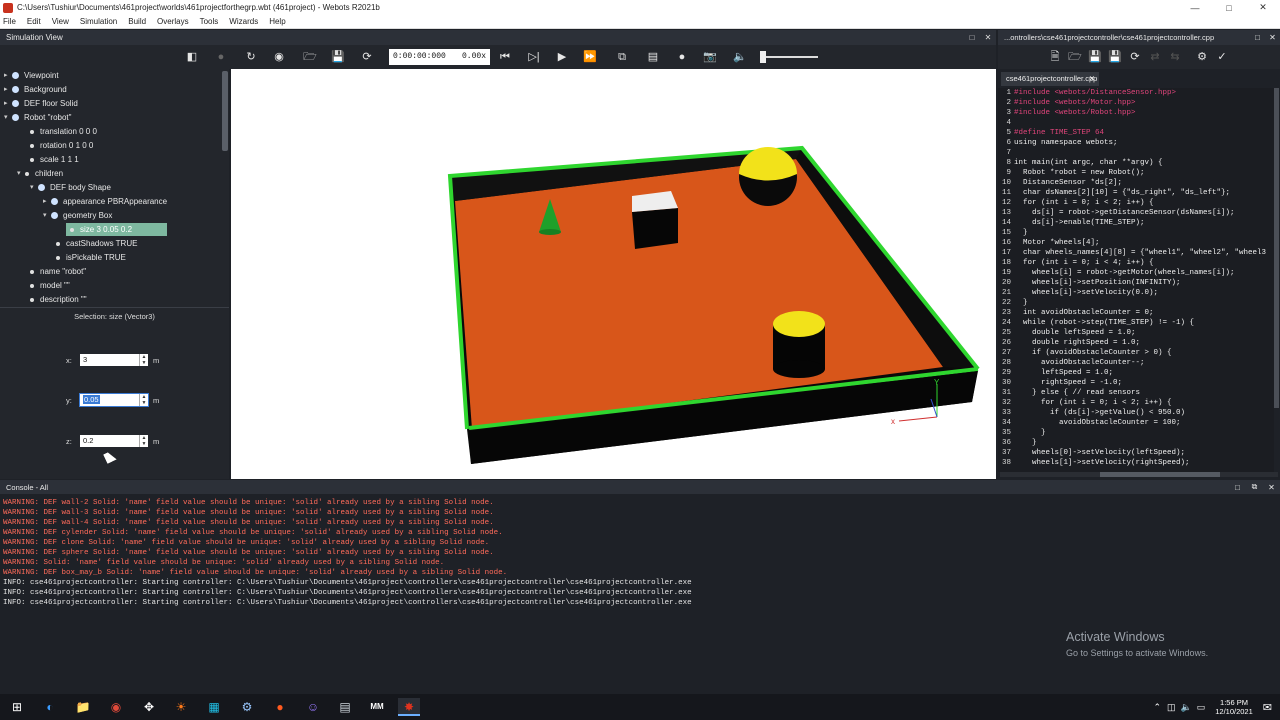 The image size is (1280, 720). Describe the element at coordinates (653, 57) in the screenshot. I see `movie-icon: ▤` at that location.